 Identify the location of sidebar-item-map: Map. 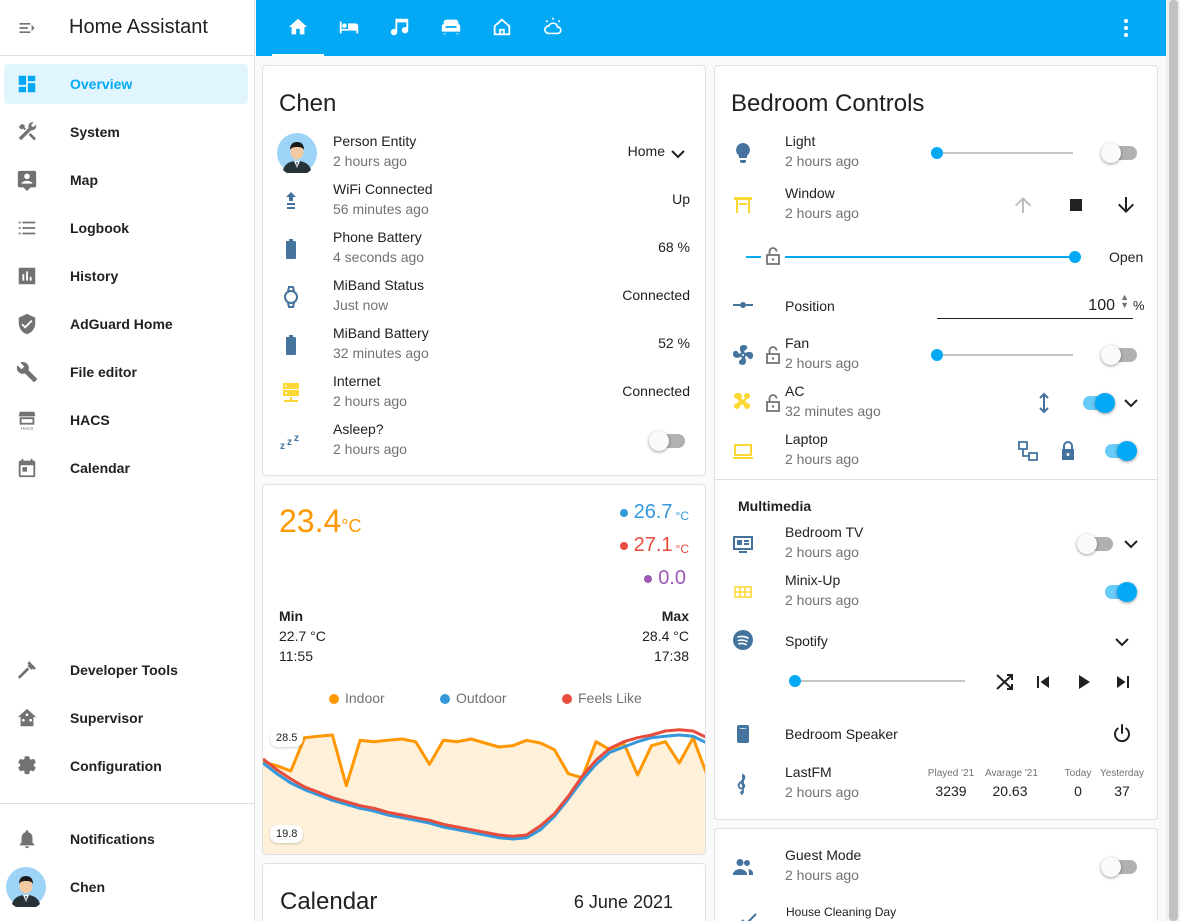
(126, 180).